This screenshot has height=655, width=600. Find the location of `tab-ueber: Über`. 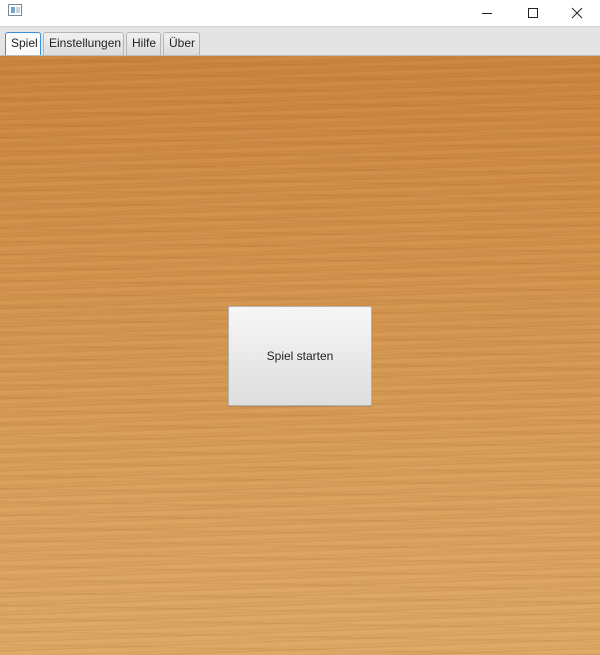

tab-ueber: Über is located at coordinates (181, 43).